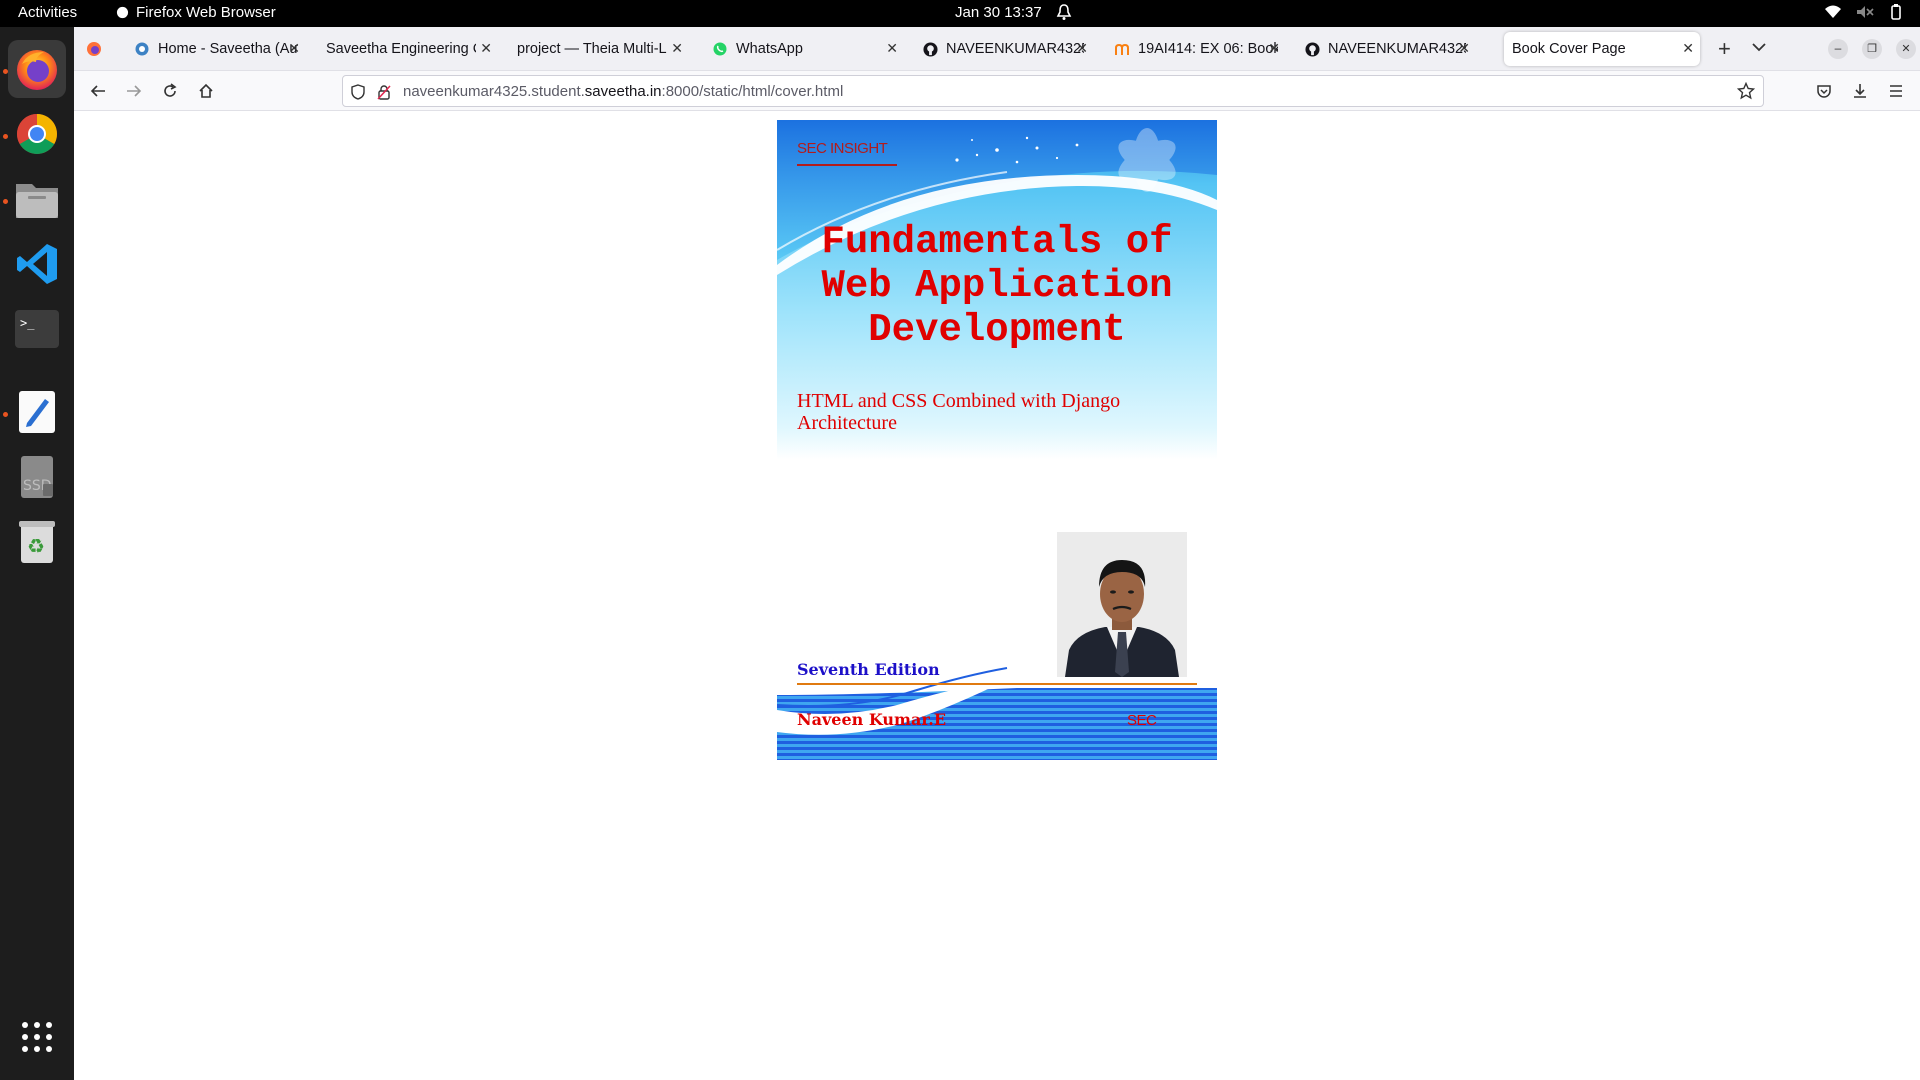 Image resolution: width=1920 pixels, height=1080 pixels. Describe the element at coordinates (1759, 48) in the screenshot. I see `list-all-tabs-chevron-down-icon` at that location.